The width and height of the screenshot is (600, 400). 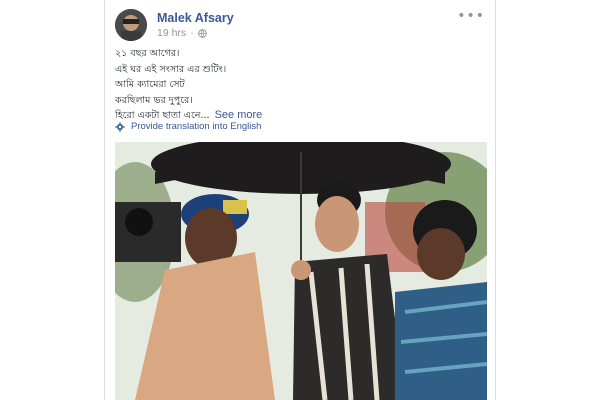 I want to click on post-meta: 19 hrs ·, so click(x=182, y=33).